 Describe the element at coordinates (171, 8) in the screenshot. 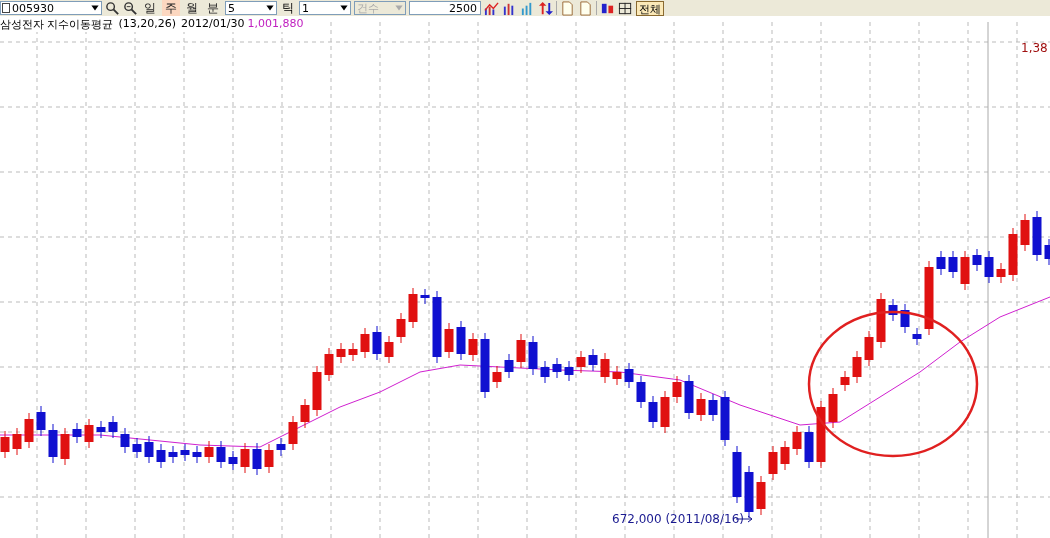

I see `period-tab: 주` at that location.